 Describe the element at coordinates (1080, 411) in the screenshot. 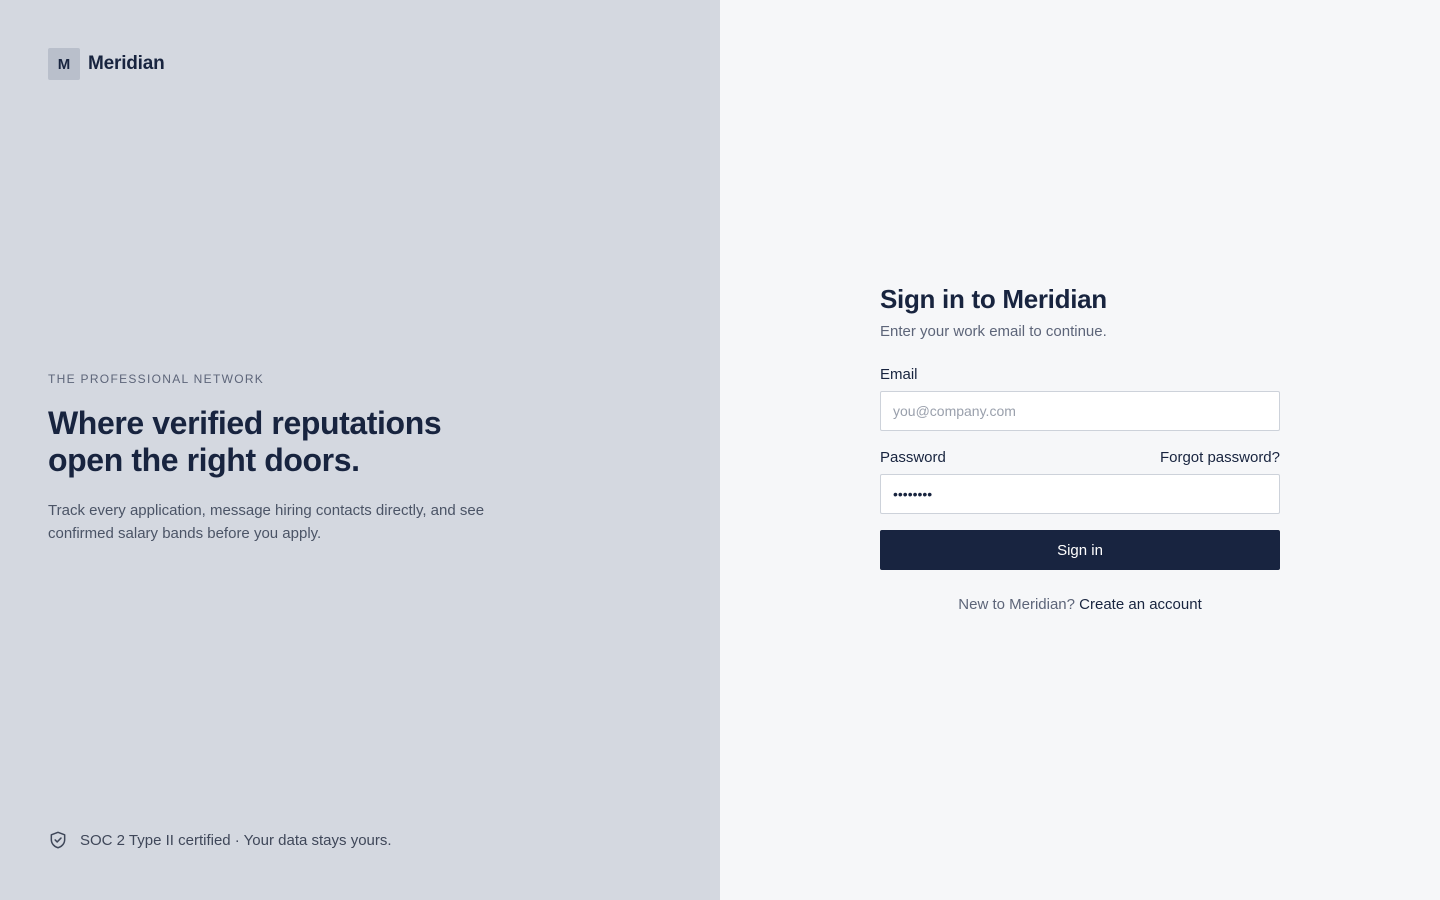

I see `email-field` at that location.